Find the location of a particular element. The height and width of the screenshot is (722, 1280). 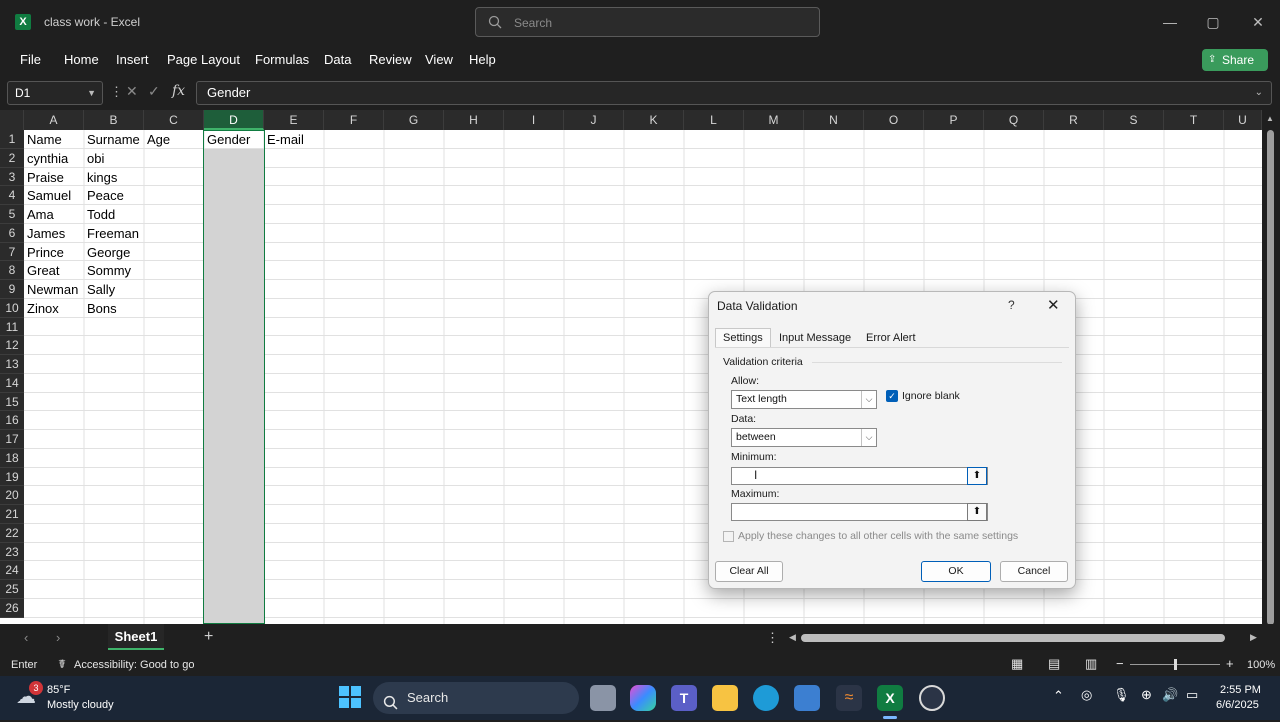

row-header-15: 15 is located at coordinates (12, 402).